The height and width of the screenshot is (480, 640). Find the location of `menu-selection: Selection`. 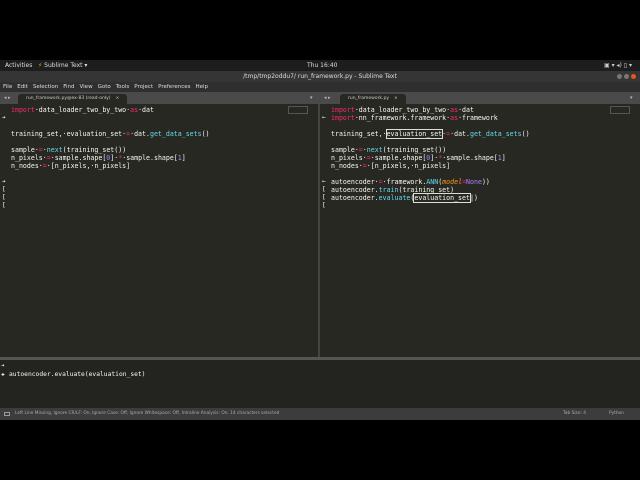

menu-selection: Selection is located at coordinates (45, 87).